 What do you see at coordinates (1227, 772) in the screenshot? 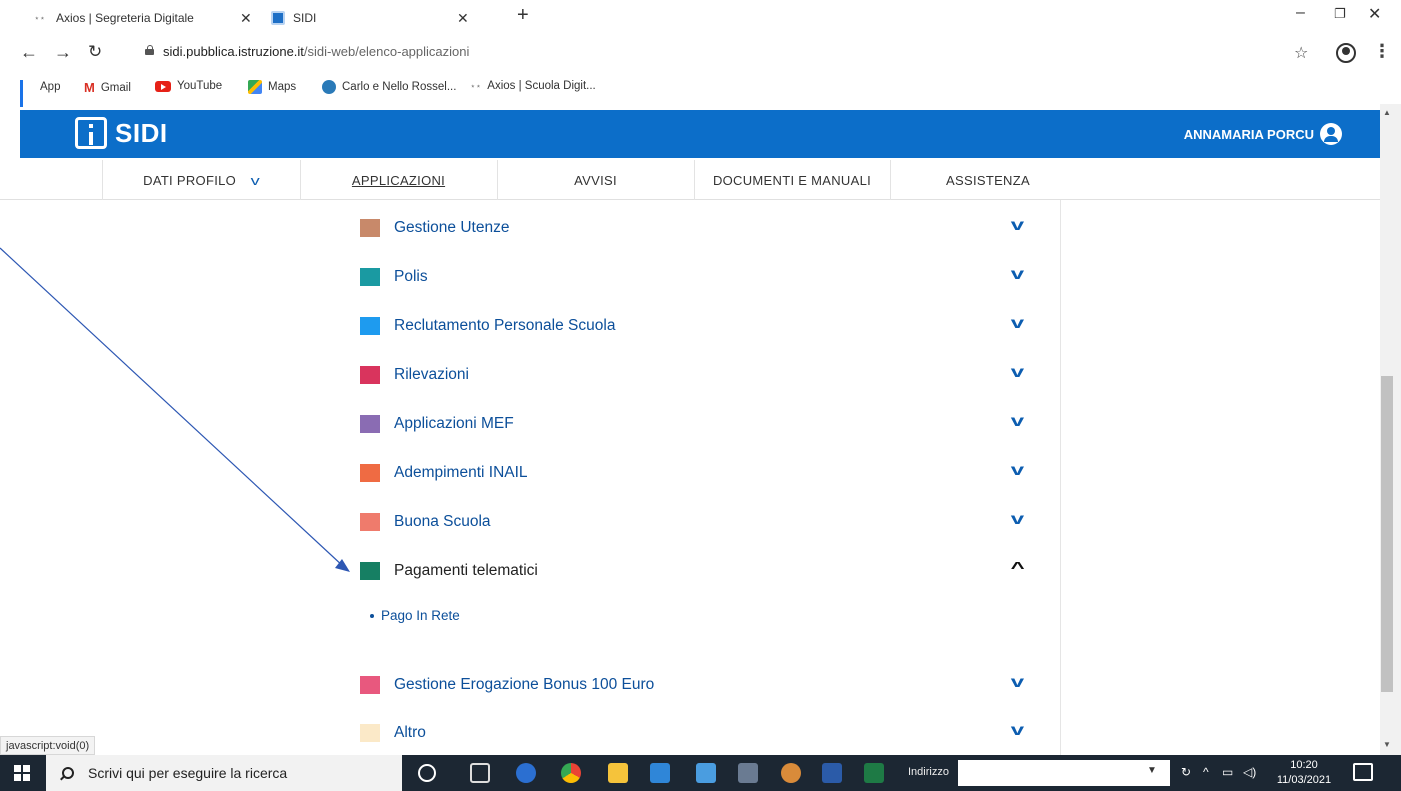
I see `network-icon: ▭` at bounding box center [1227, 772].